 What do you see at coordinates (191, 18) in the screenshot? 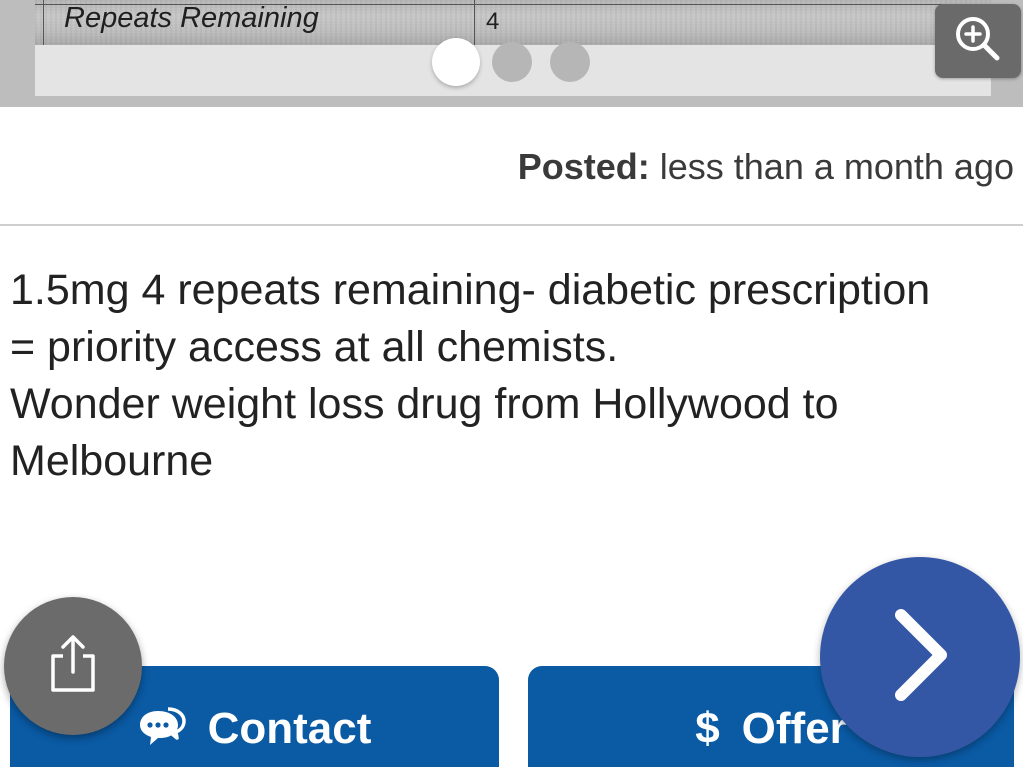
I see `photo-table-label: Repeats Remaining` at bounding box center [191, 18].